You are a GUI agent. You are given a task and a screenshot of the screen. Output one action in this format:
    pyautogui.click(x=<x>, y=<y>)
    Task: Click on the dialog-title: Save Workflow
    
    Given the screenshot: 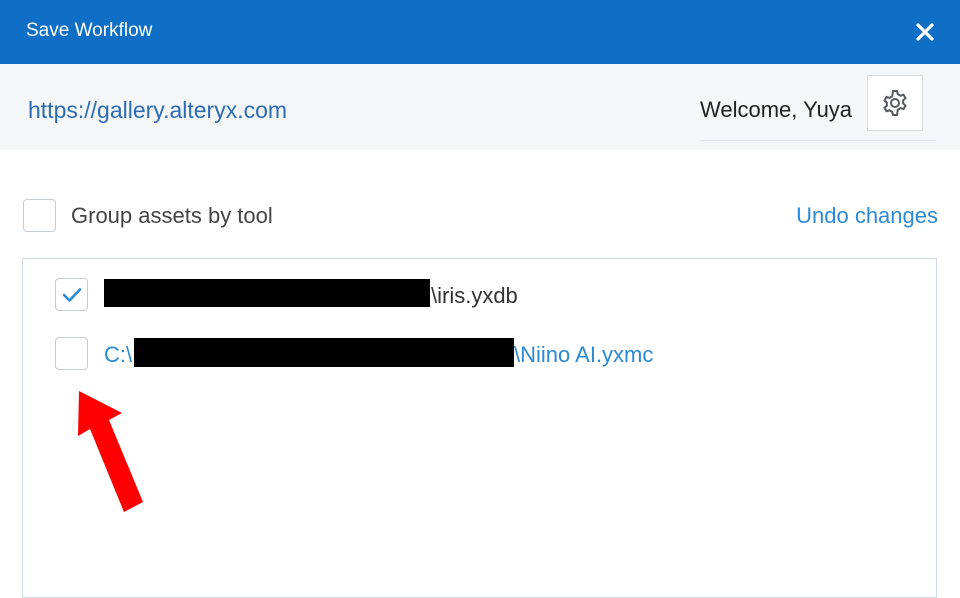 What is the action you would take?
    pyautogui.click(x=89, y=30)
    